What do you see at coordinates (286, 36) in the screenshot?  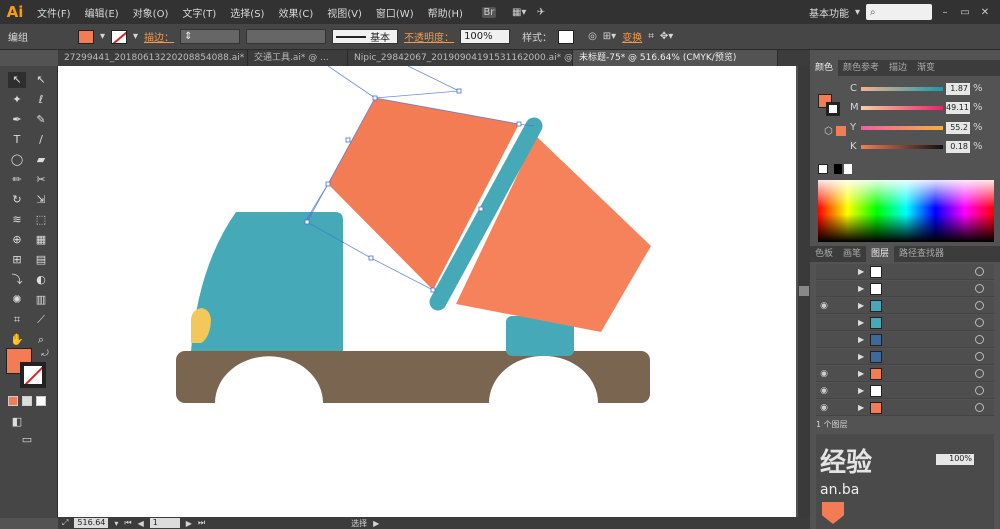 I see `variable-width-dropdown` at bounding box center [286, 36].